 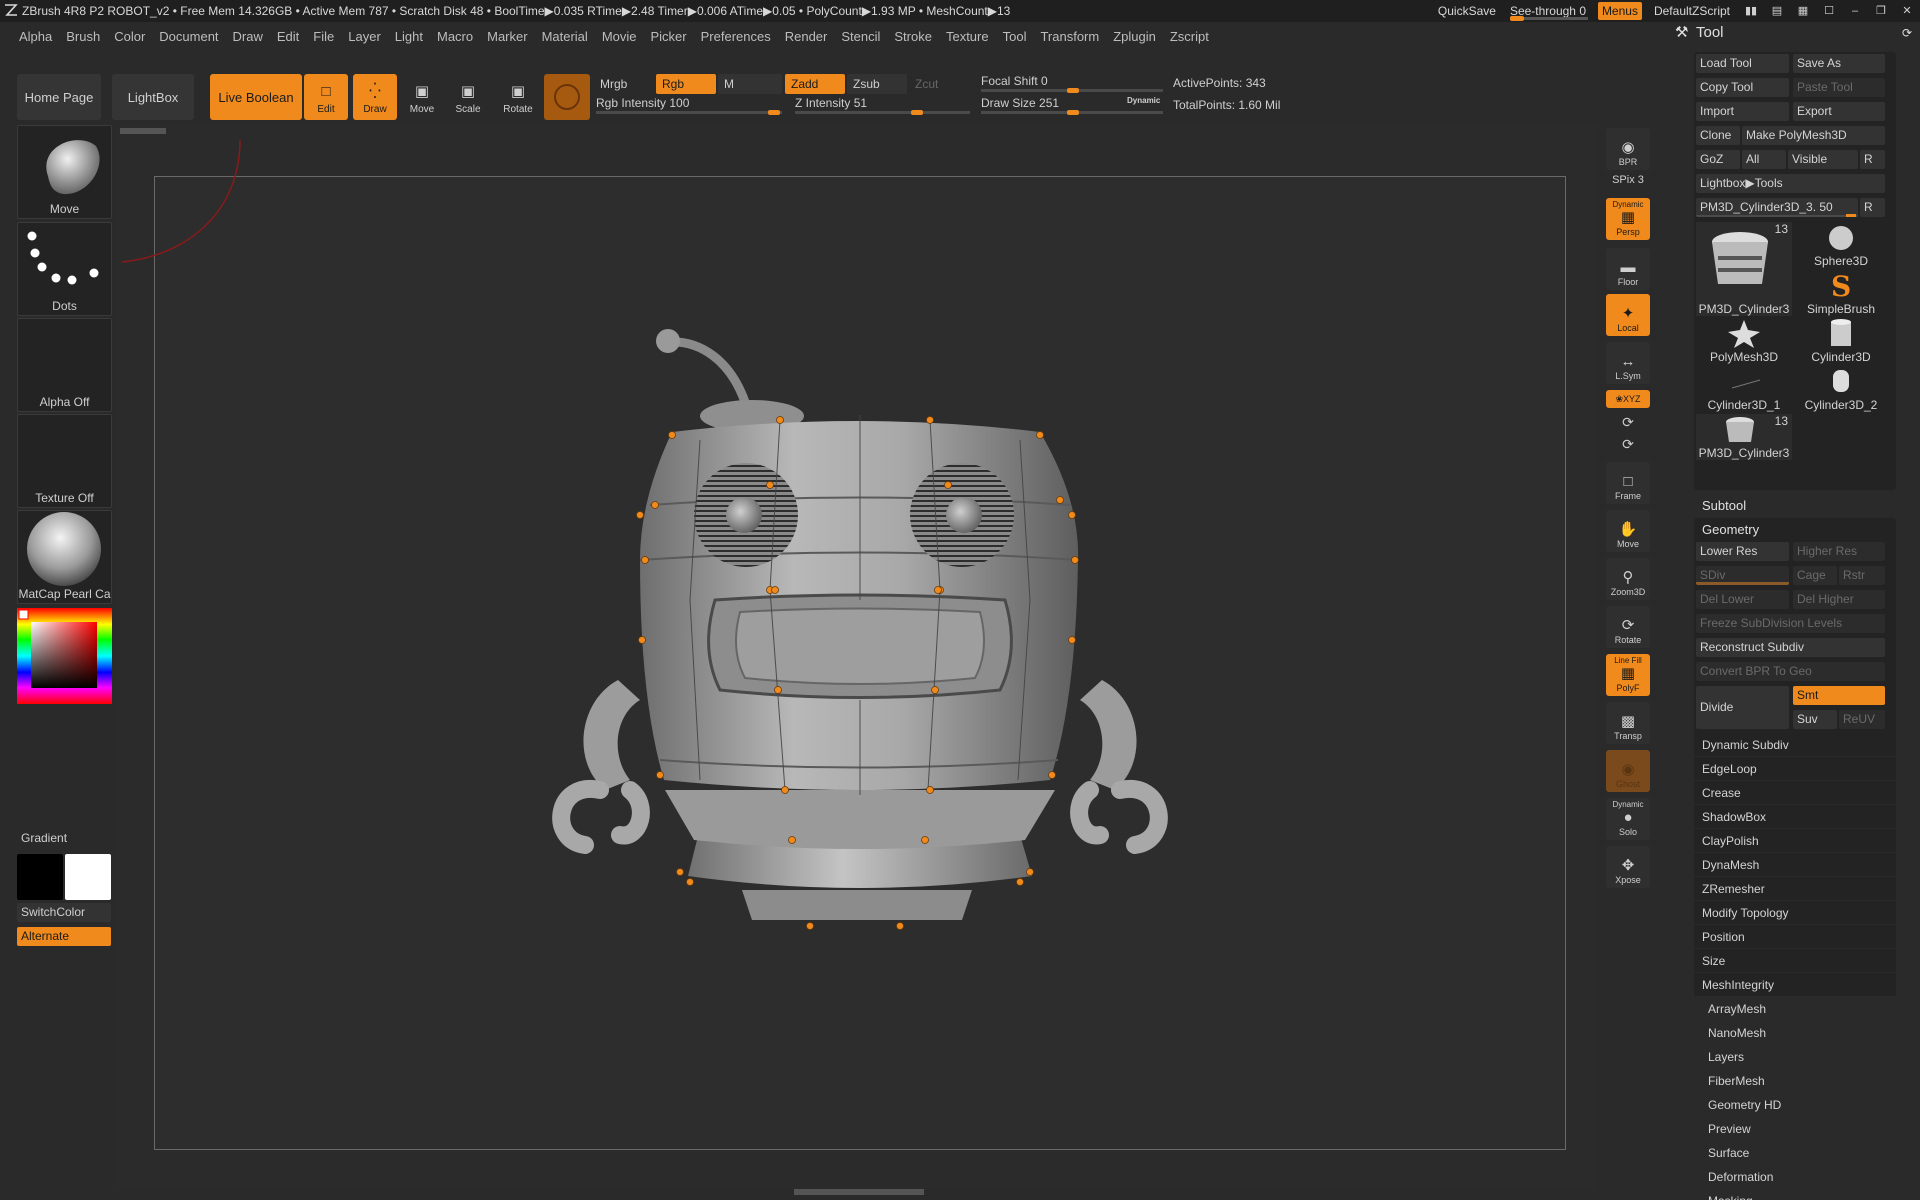 What do you see at coordinates (1790, 647) in the screenshot?
I see `reconstruct-subdiv-button: Reconstruct Subdiv` at bounding box center [1790, 647].